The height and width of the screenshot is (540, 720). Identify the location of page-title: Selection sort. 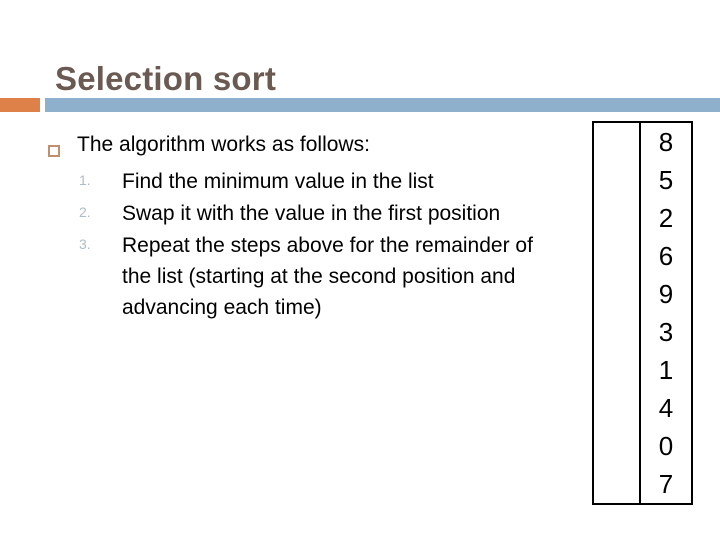
(166, 79).